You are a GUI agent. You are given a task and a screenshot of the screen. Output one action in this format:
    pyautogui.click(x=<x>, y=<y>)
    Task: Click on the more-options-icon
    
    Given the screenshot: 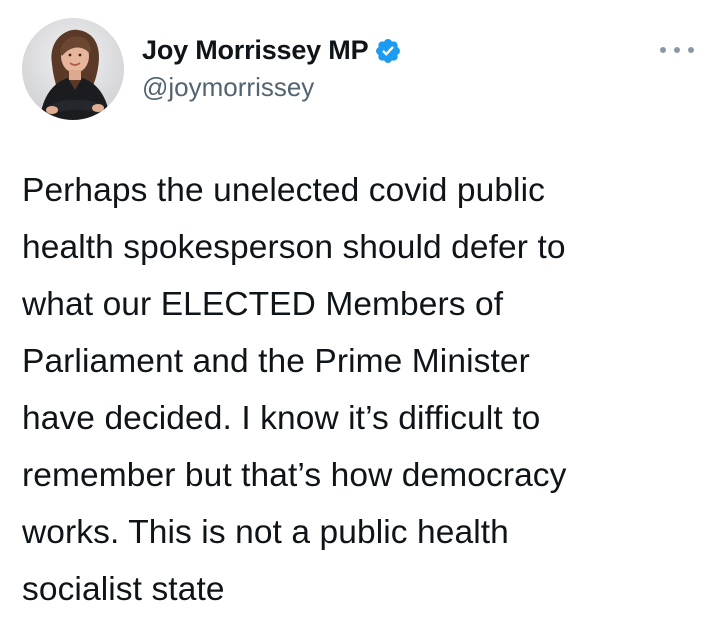 What is the action you would take?
    pyautogui.click(x=677, y=50)
    